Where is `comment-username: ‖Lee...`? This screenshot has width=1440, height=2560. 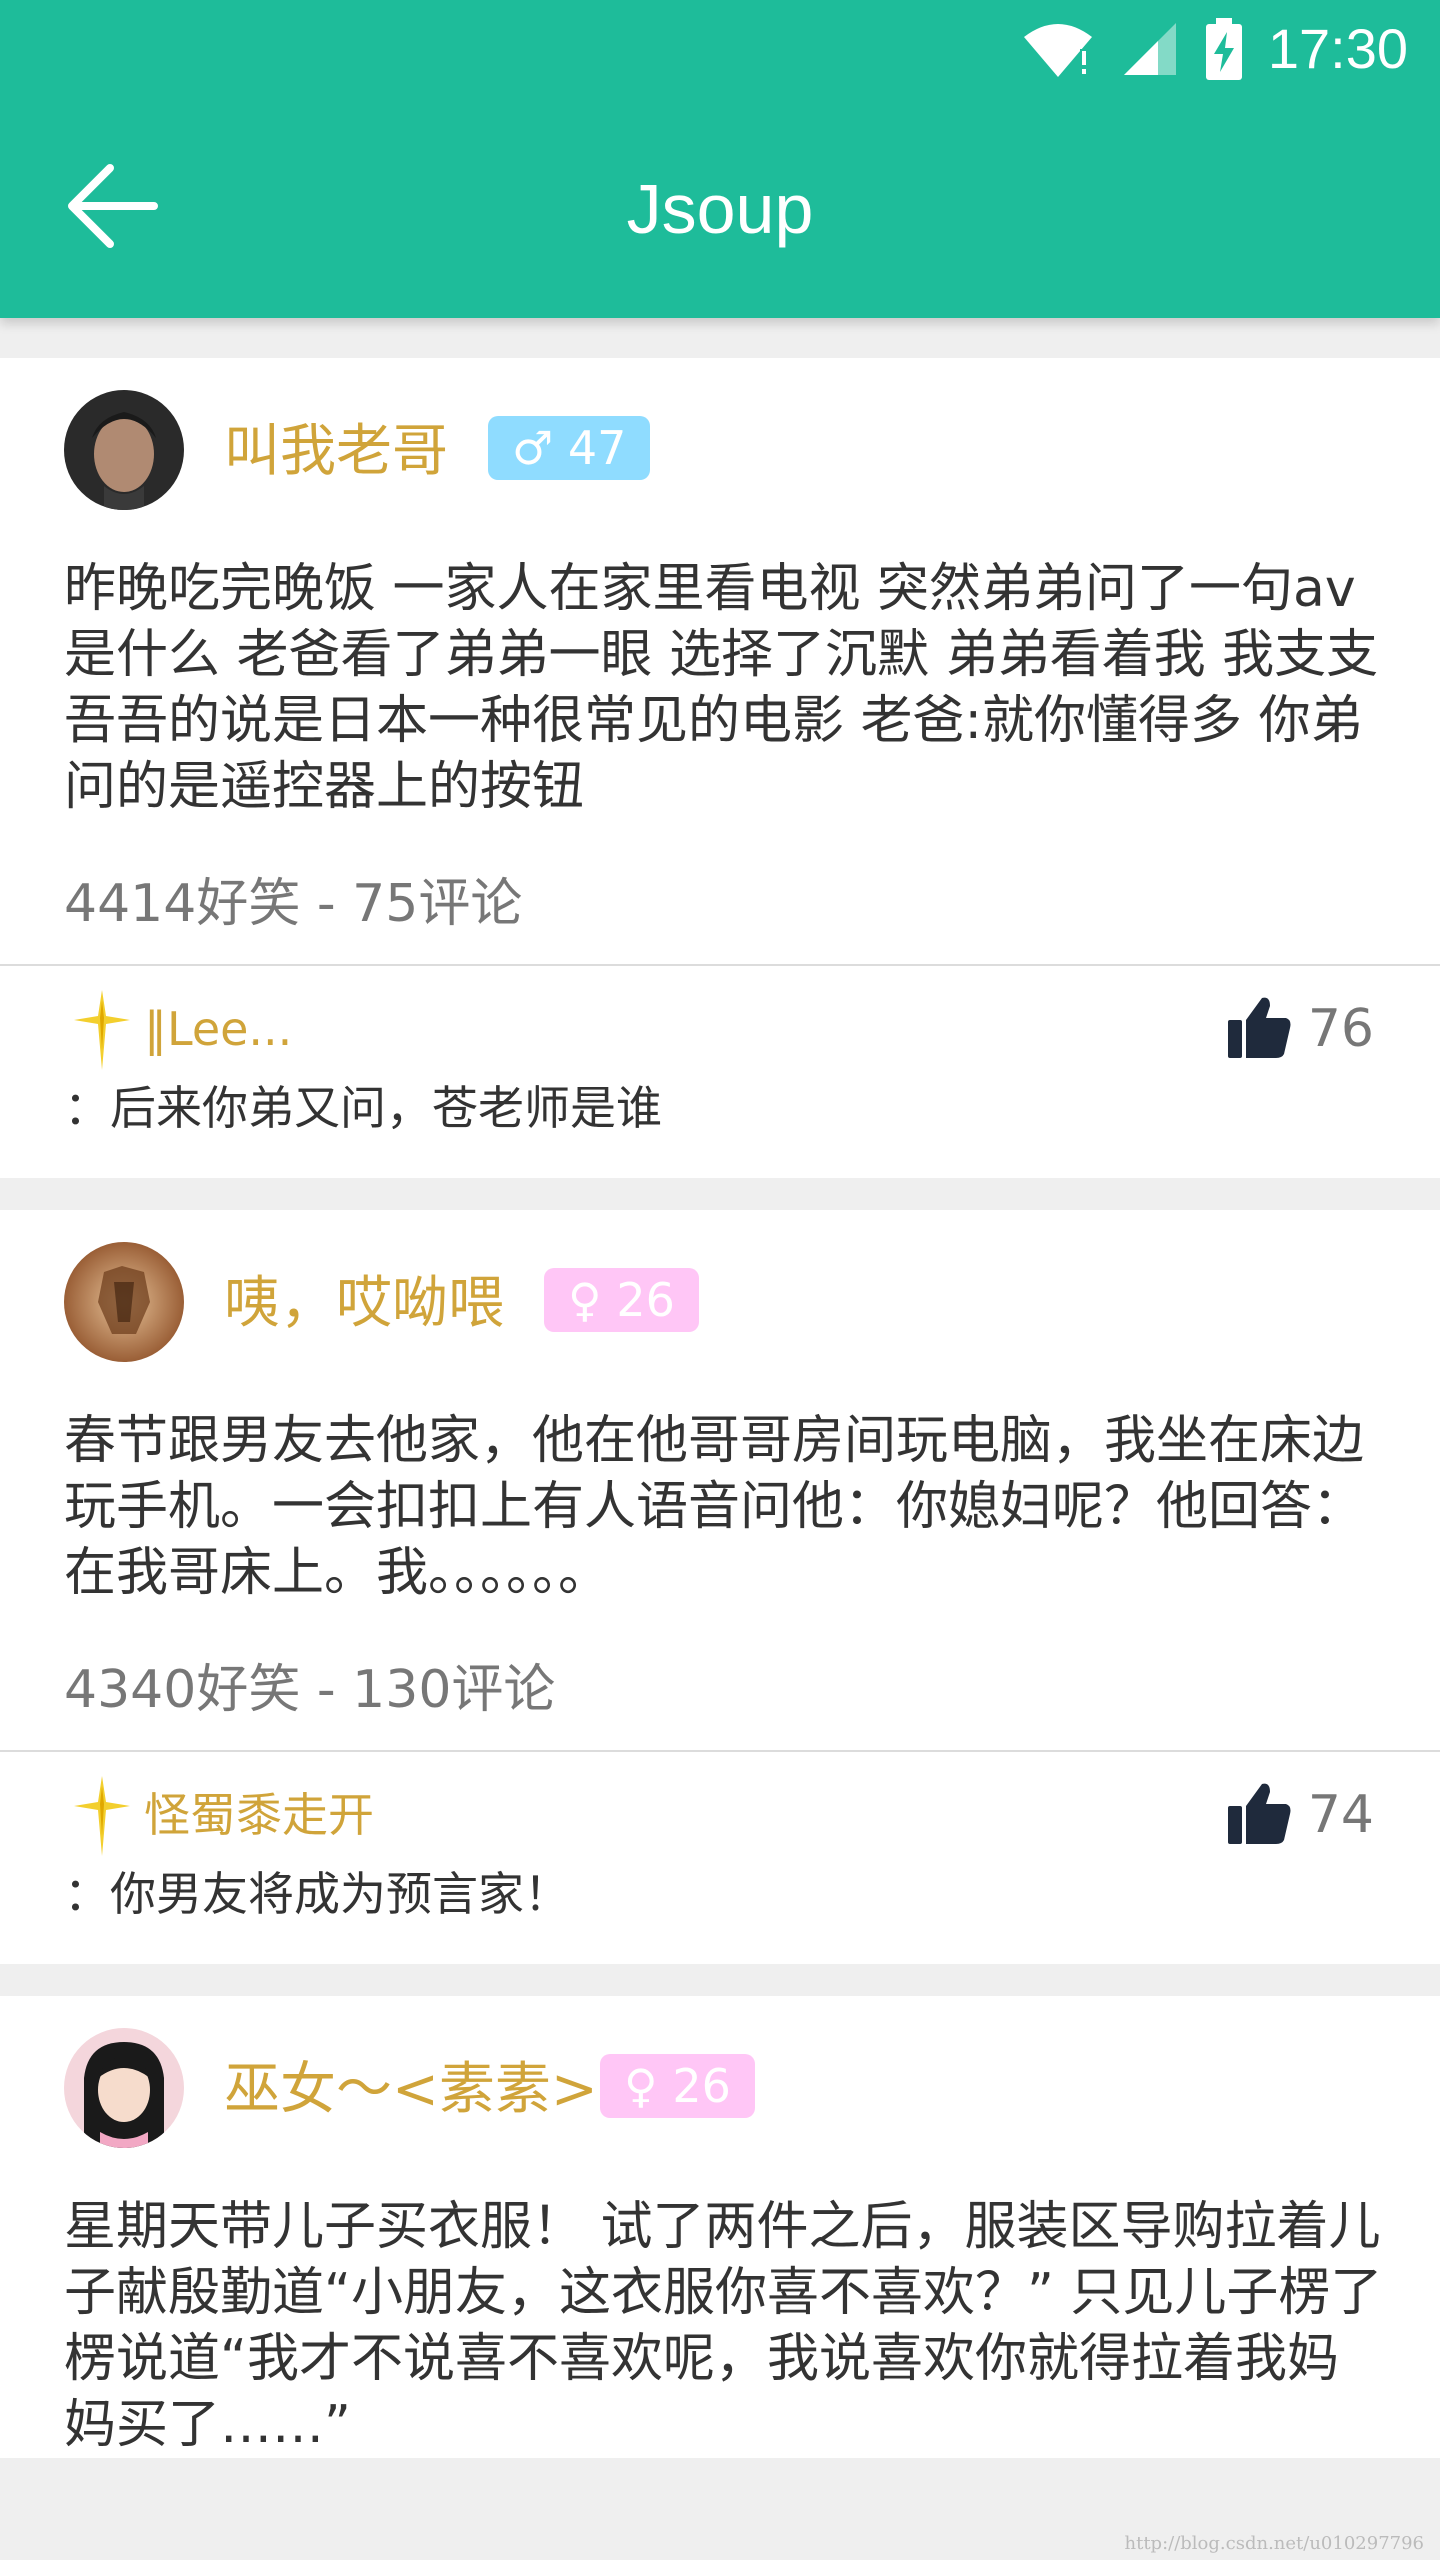 comment-username: ‖Lee... is located at coordinates (218, 1029).